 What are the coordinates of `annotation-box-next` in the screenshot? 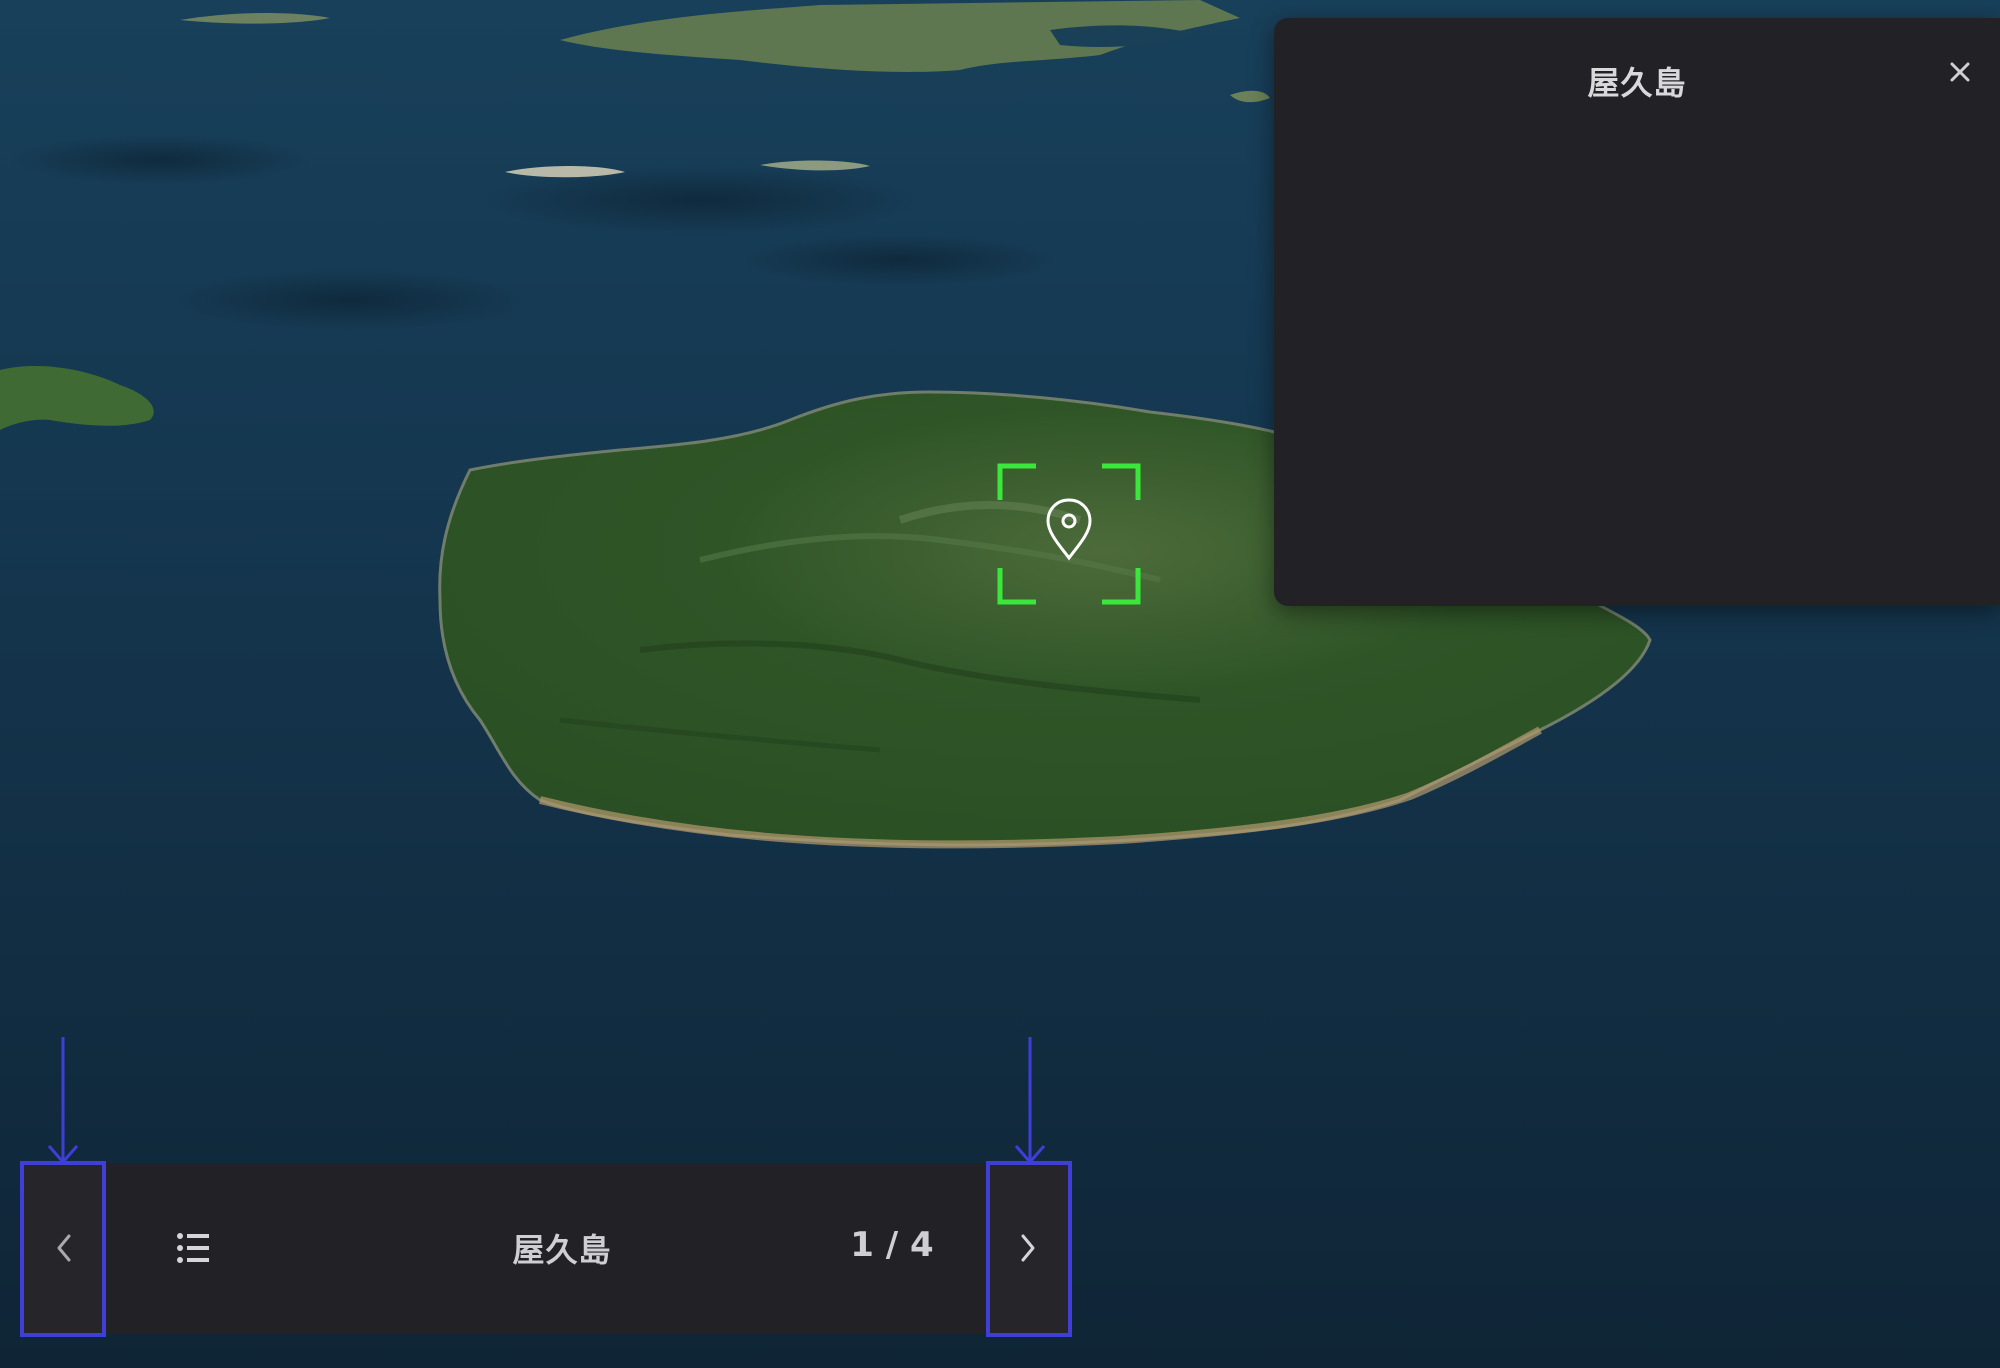 It's located at (1029, 1249).